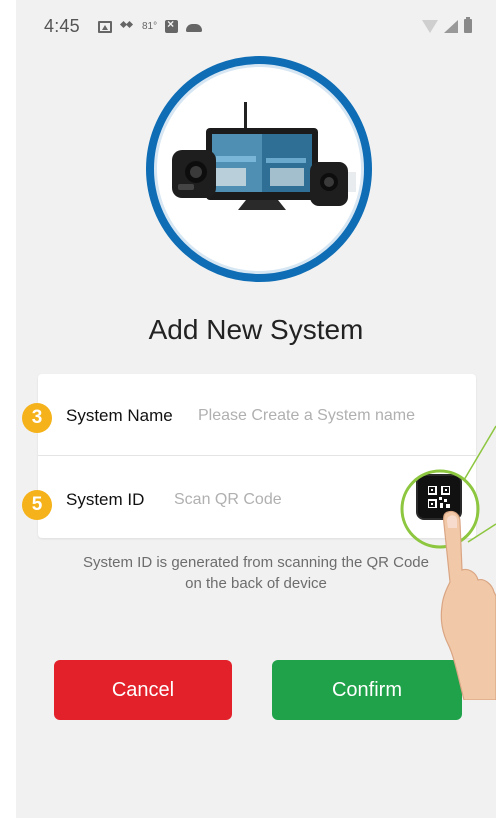 The height and width of the screenshot is (818, 496). I want to click on system-name-label: System Name, so click(119, 415).